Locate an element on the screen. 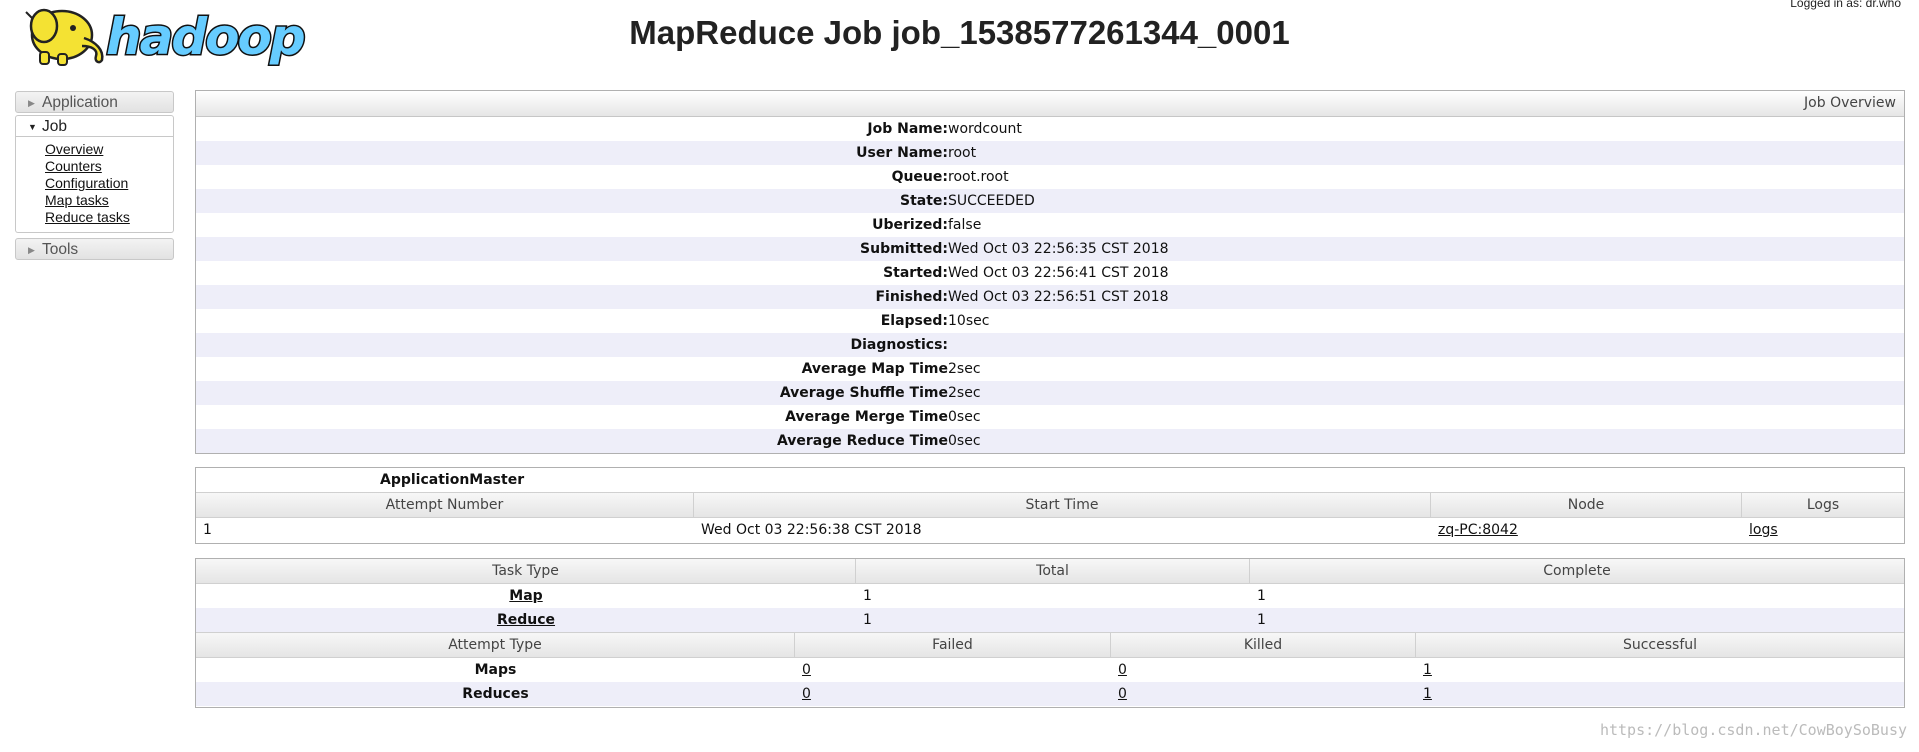  sidebar-section-application: ▶ Application is located at coordinates (94, 102).